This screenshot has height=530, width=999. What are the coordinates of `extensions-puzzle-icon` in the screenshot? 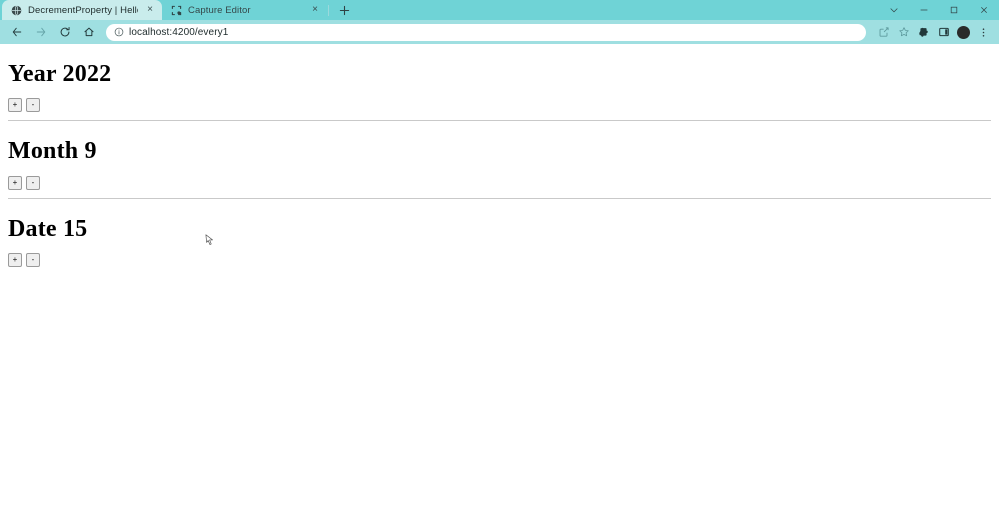 It's located at (923, 32).